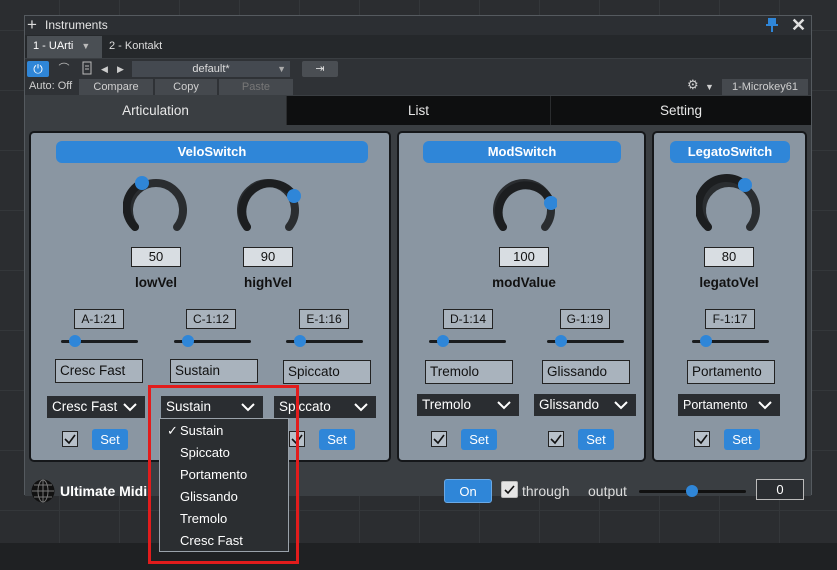 The image size is (837, 570). Describe the element at coordinates (729, 206) in the screenshot. I see `legatovel-knob` at that location.